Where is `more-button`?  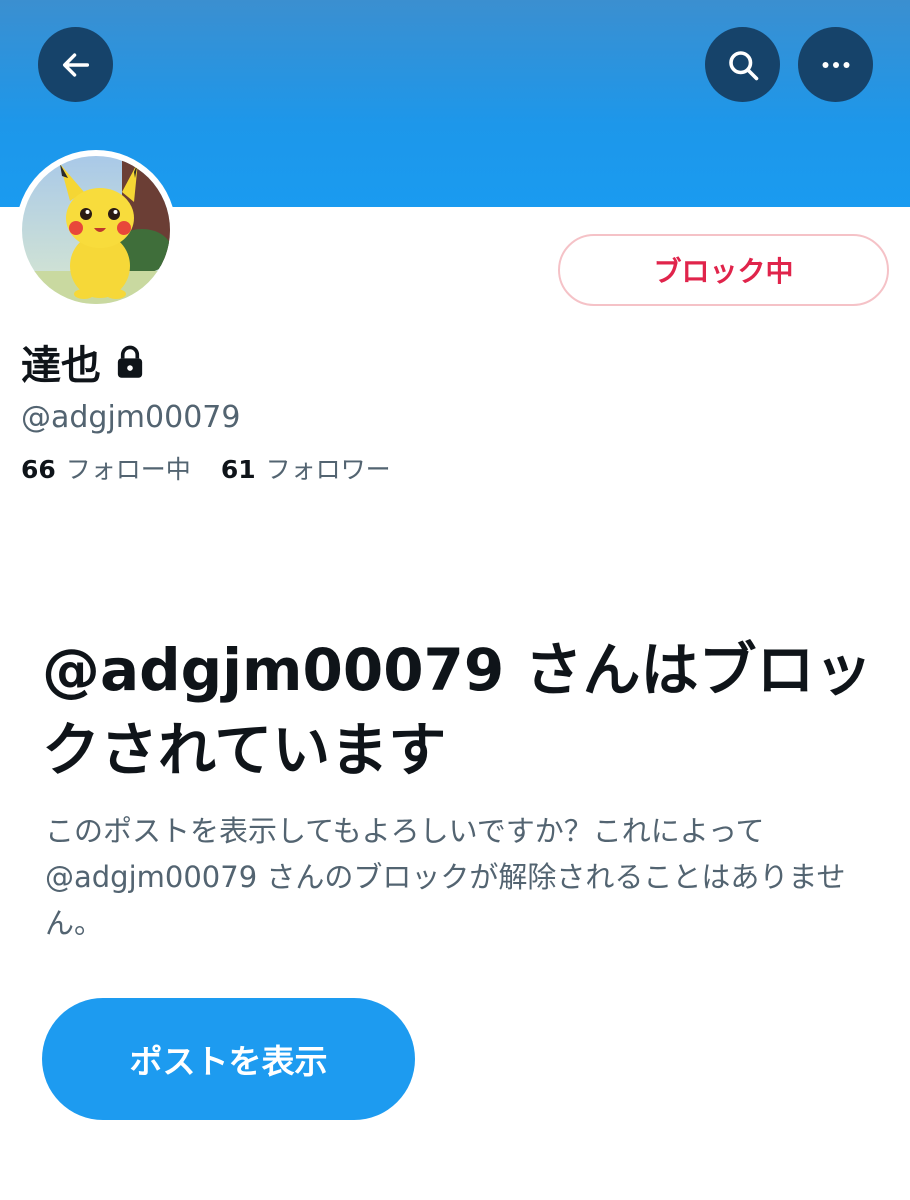 more-button is located at coordinates (835, 64).